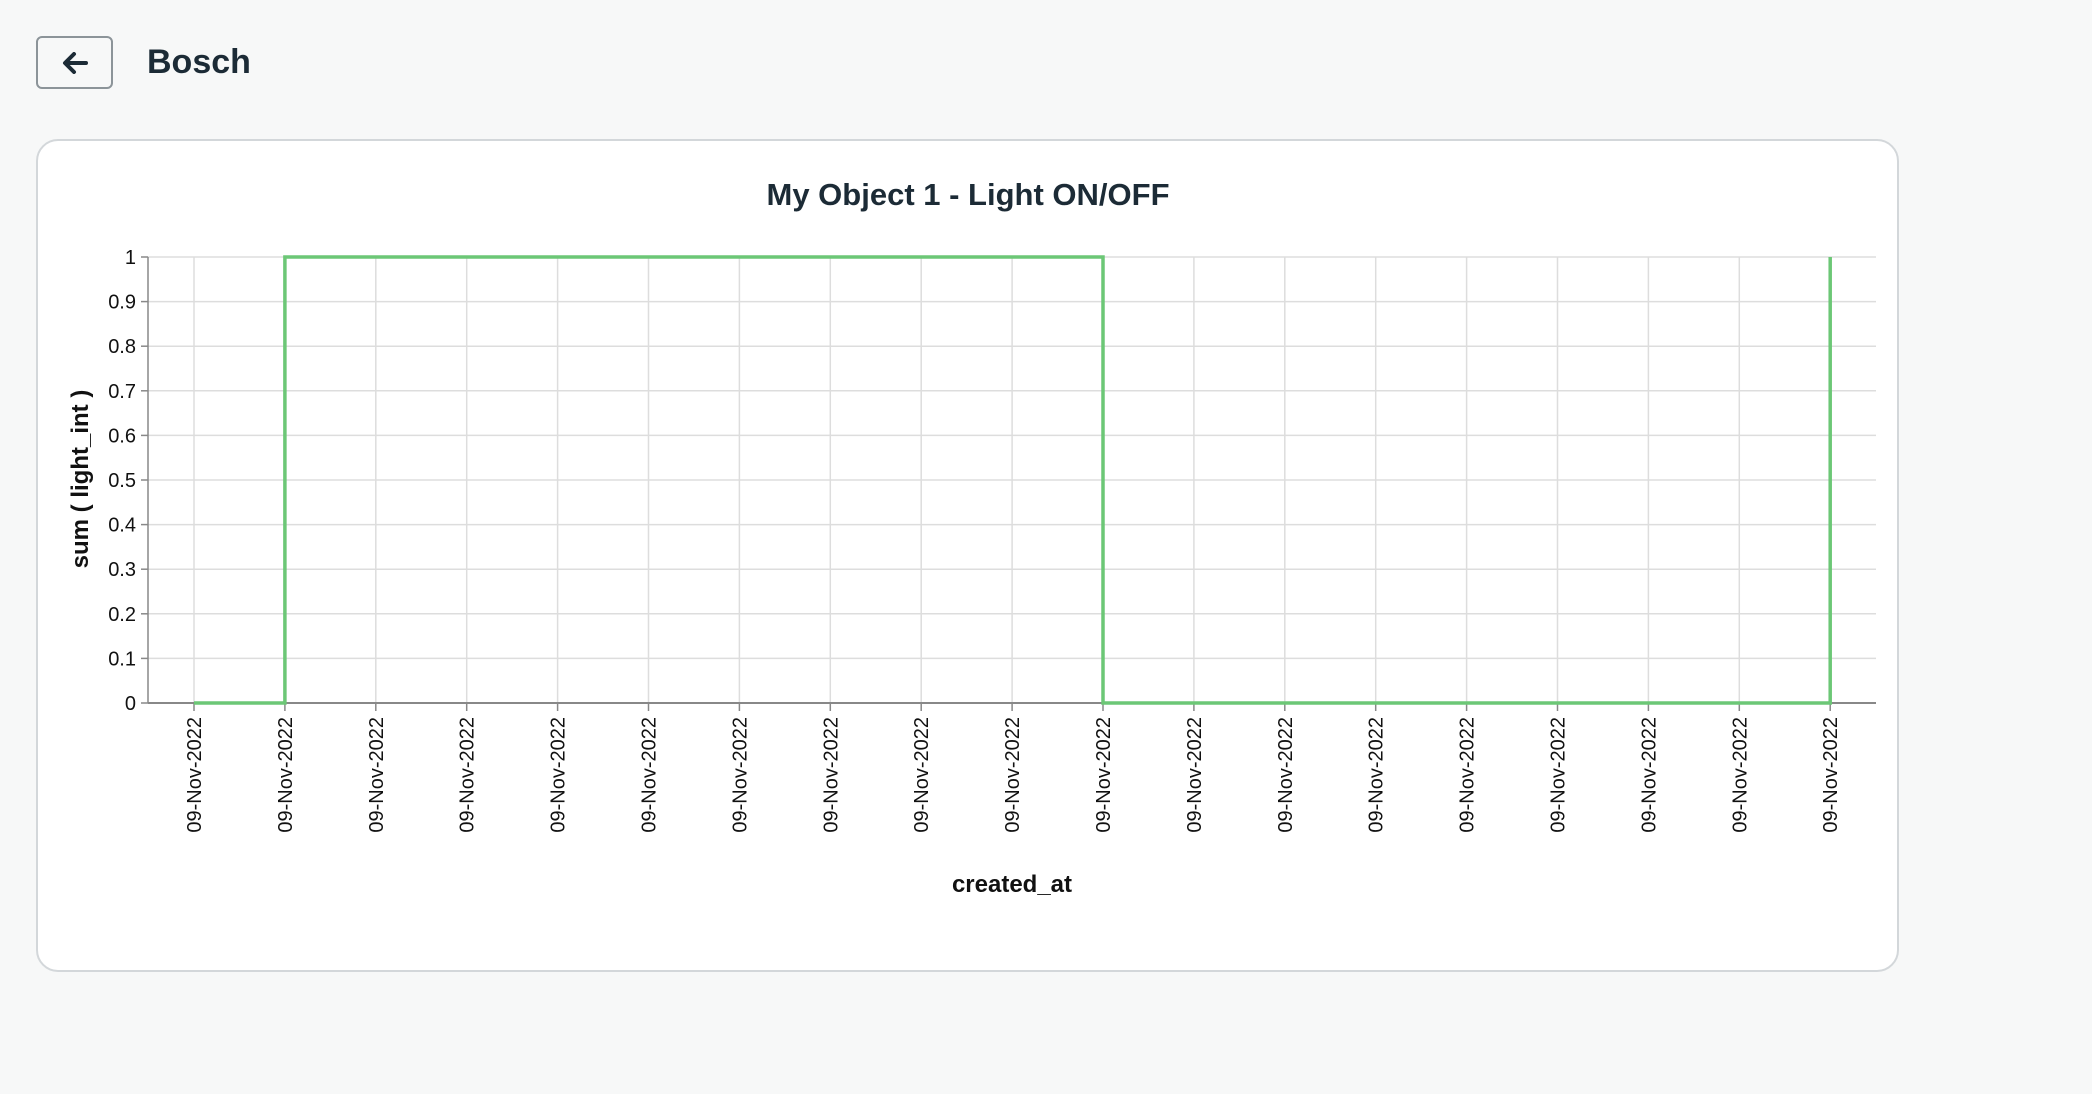 The height and width of the screenshot is (1094, 2092). I want to click on y-axis-label: sum ( light_int ), so click(80, 479).